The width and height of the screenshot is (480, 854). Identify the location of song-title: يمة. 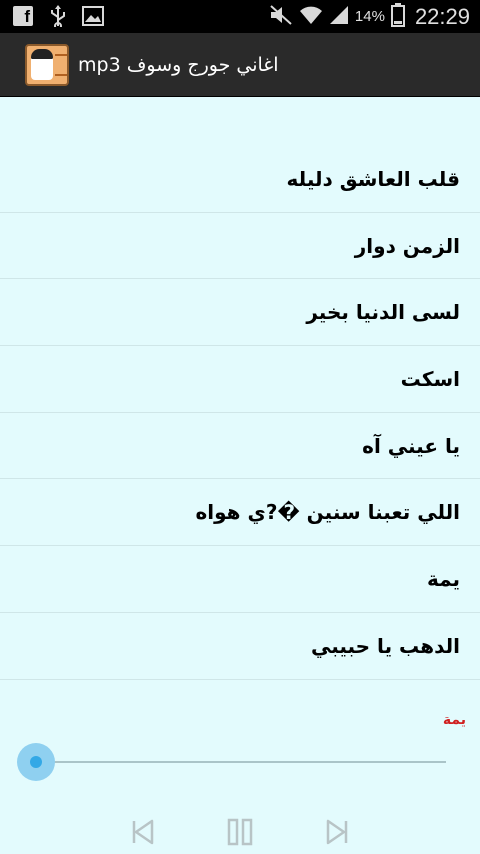
(443, 578).